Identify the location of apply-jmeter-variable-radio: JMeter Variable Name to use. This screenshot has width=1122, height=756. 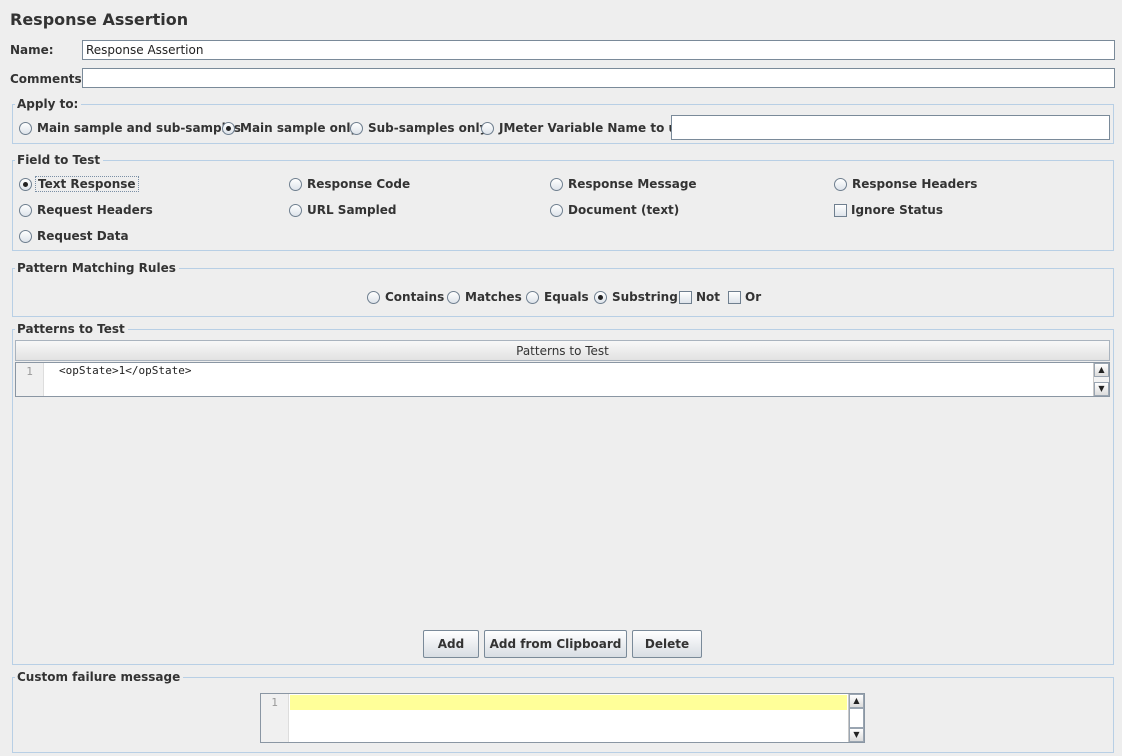
(586, 128).